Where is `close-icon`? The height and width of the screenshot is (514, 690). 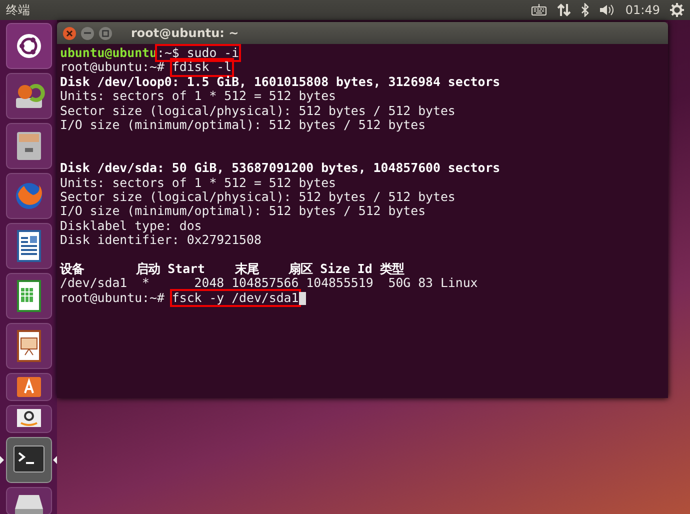 close-icon is located at coordinates (69, 33).